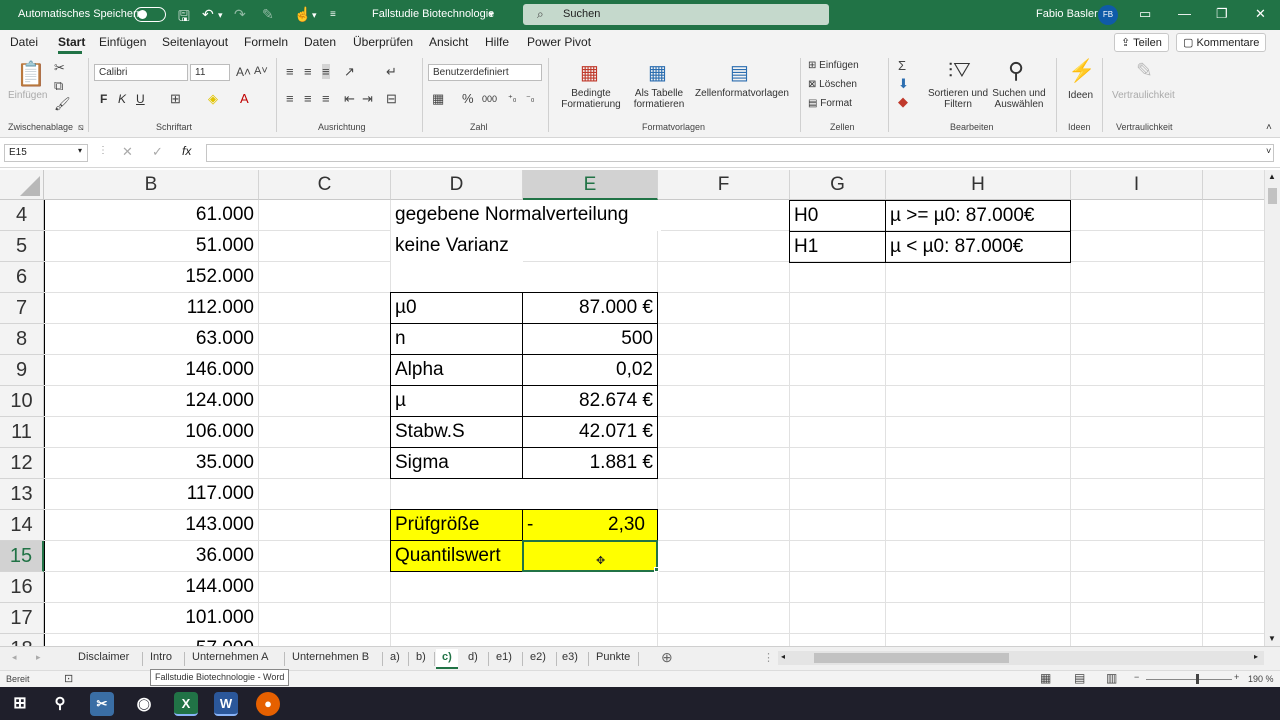  What do you see at coordinates (268, 704) in the screenshot?
I see `firefox-icon: ●` at bounding box center [268, 704].